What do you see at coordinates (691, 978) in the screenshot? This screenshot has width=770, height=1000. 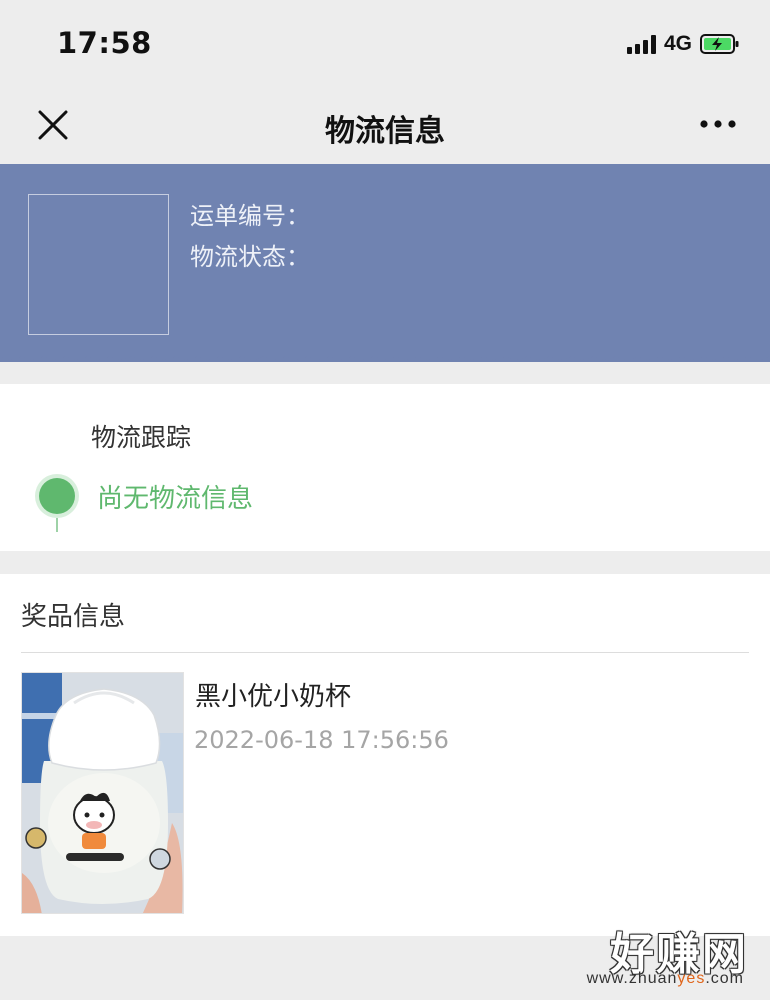 I see `watermark-url-highlight: yes` at bounding box center [691, 978].